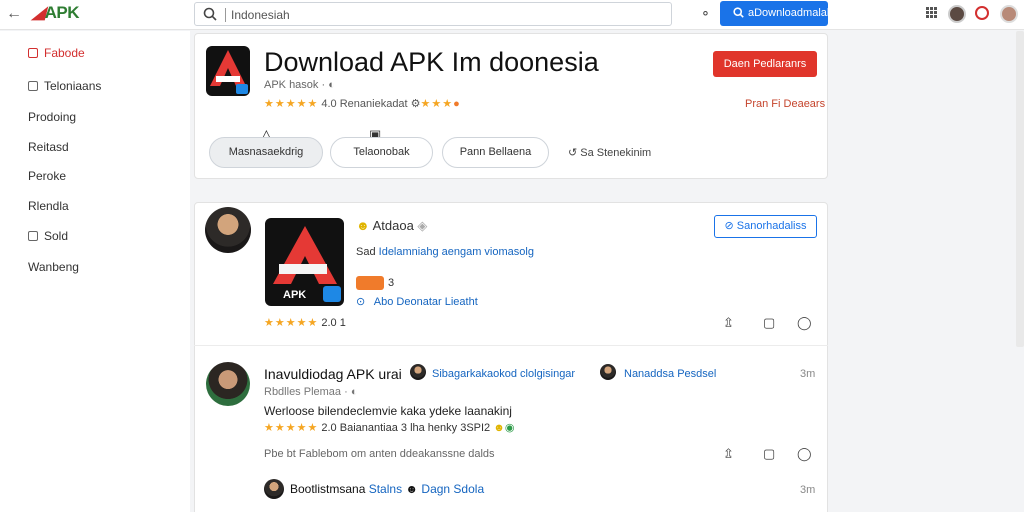 The width and height of the screenshot is (1024, 512). I want to click on divider, so click(511, 345).